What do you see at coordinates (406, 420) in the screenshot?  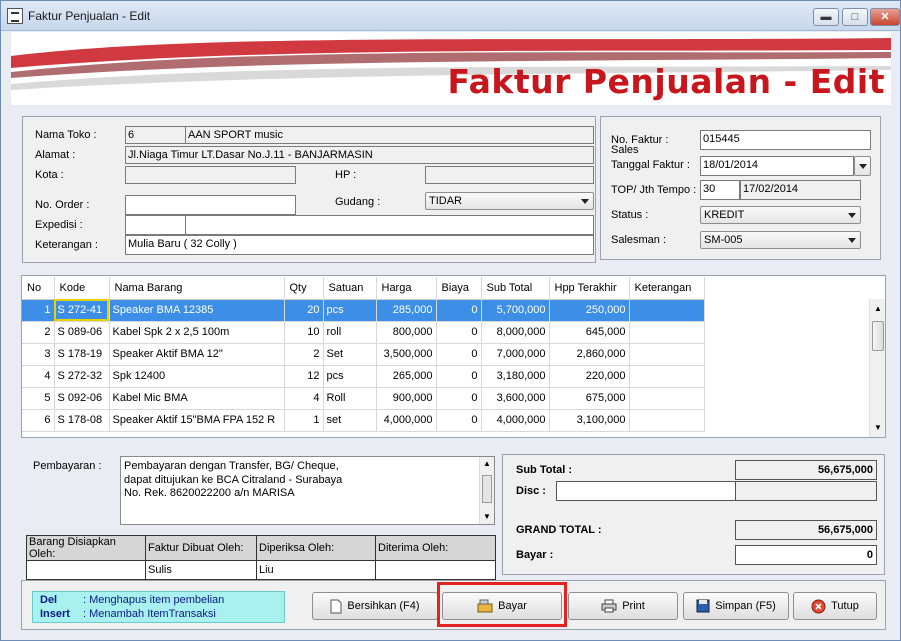 I see `cell-harga: 4,000,000` at bounding box center [406, 420].